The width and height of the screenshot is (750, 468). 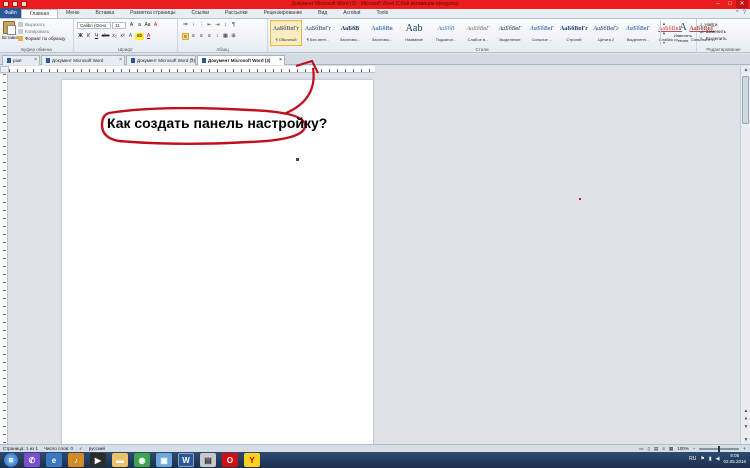 What do you see at coordinates (286, 33) in the screenshot?
I see `style-normal: АаБбВвГг ¶ Обычный` at bounding box center [286, 33].